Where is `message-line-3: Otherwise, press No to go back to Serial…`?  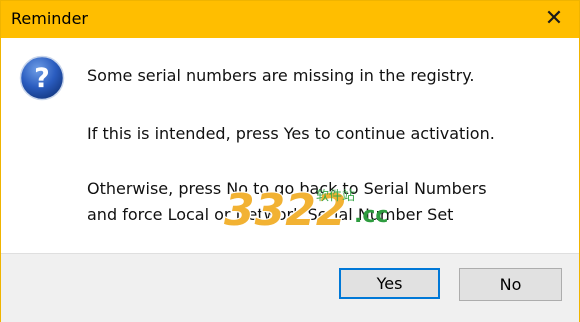 message-line-3: Otherwise, press No to go back to Serial… is located at coordinates (287, 188).